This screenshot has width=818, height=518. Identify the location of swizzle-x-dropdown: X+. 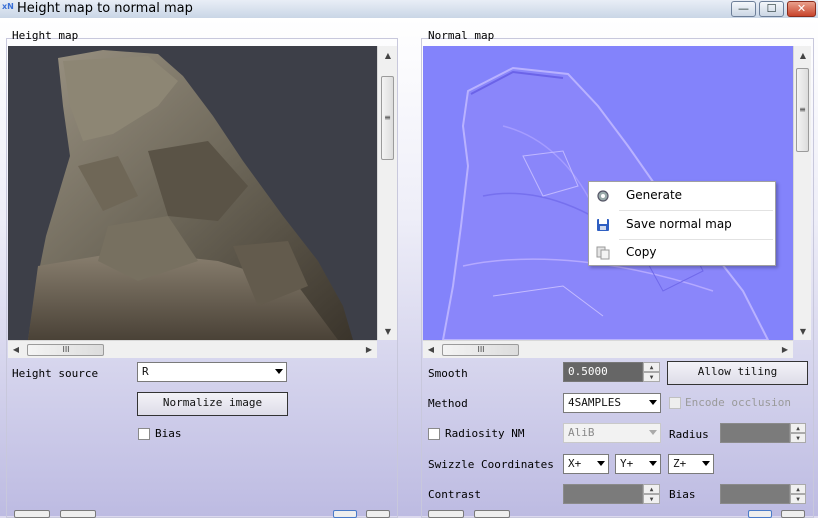
(586, 464).